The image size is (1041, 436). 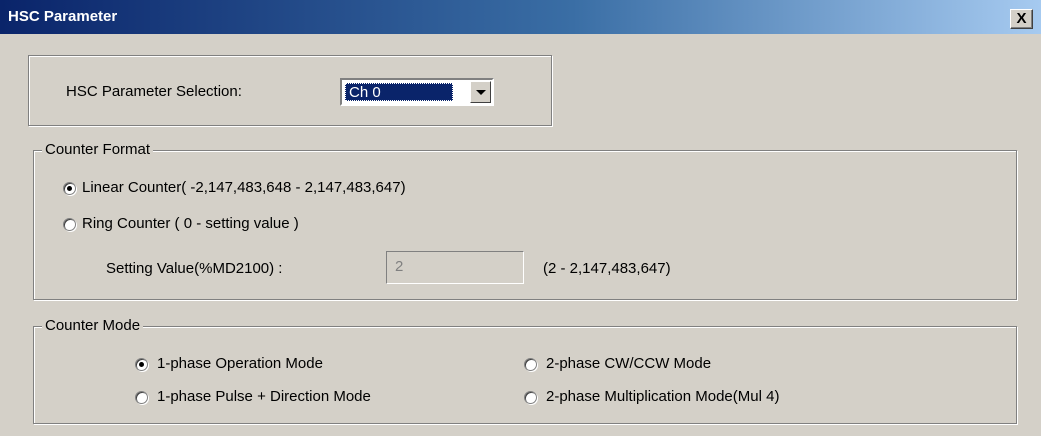 I want to click on mode-2phase-mul-radio, so click(x=530, y=397).